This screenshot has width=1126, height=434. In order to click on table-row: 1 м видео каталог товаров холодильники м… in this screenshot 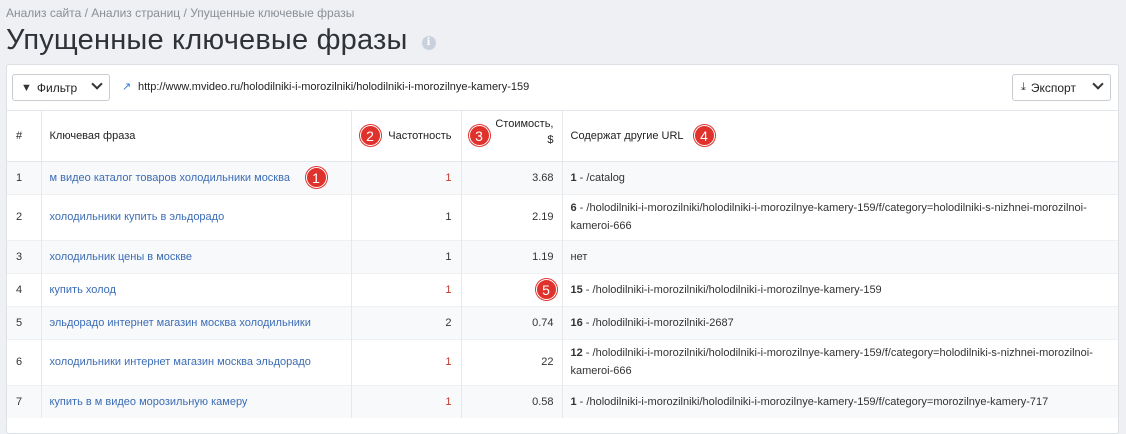, I will do `click(562, 177)`.